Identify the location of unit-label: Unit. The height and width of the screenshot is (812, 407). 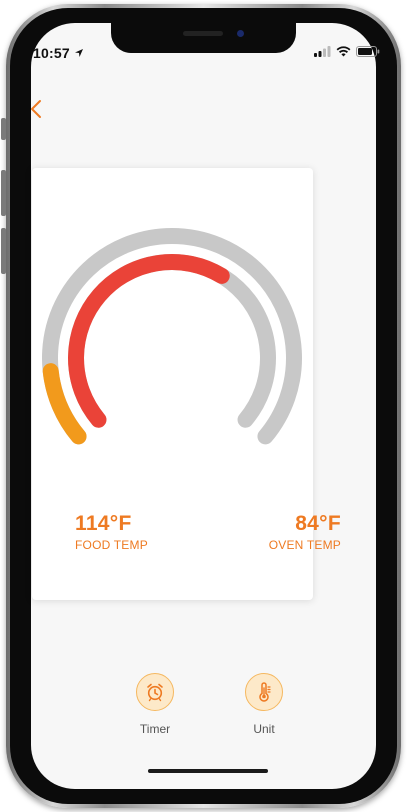
(264, 729).